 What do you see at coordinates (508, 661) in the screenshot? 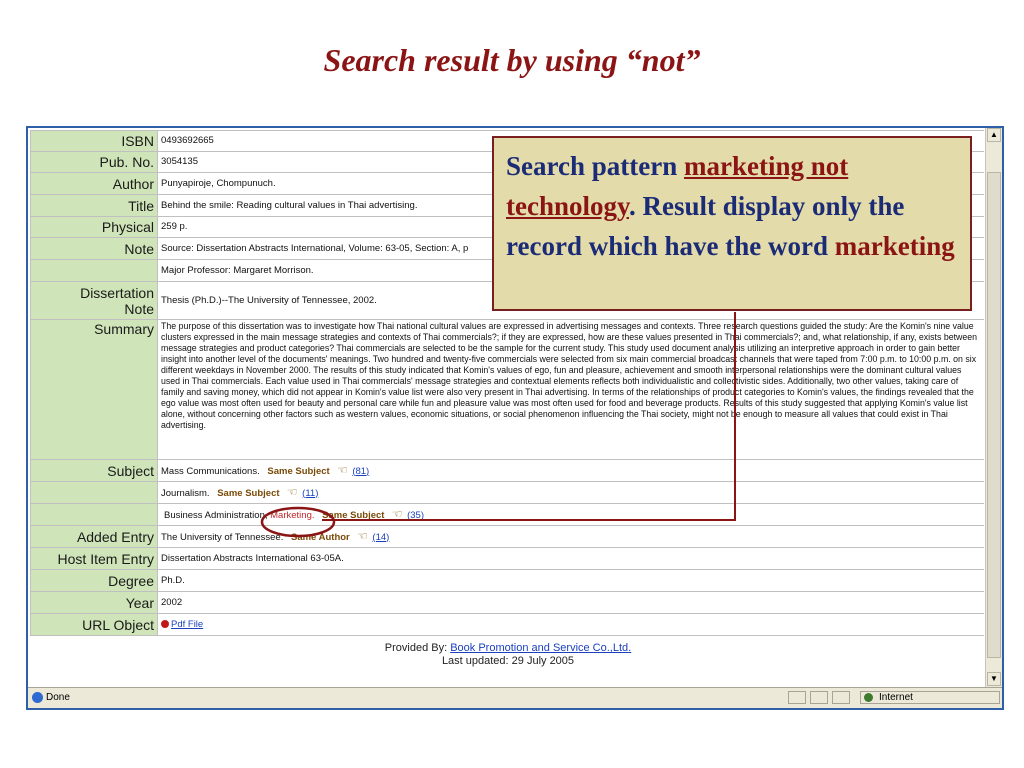
I see `last-updated: Last updated: 29 July 2005` at bounding box center [508, 661].